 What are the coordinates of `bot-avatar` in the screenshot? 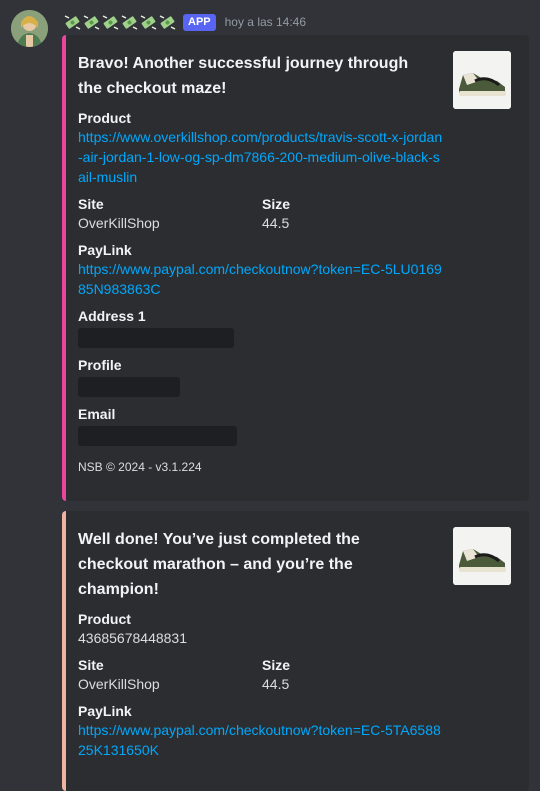 It's located at (29, 28).